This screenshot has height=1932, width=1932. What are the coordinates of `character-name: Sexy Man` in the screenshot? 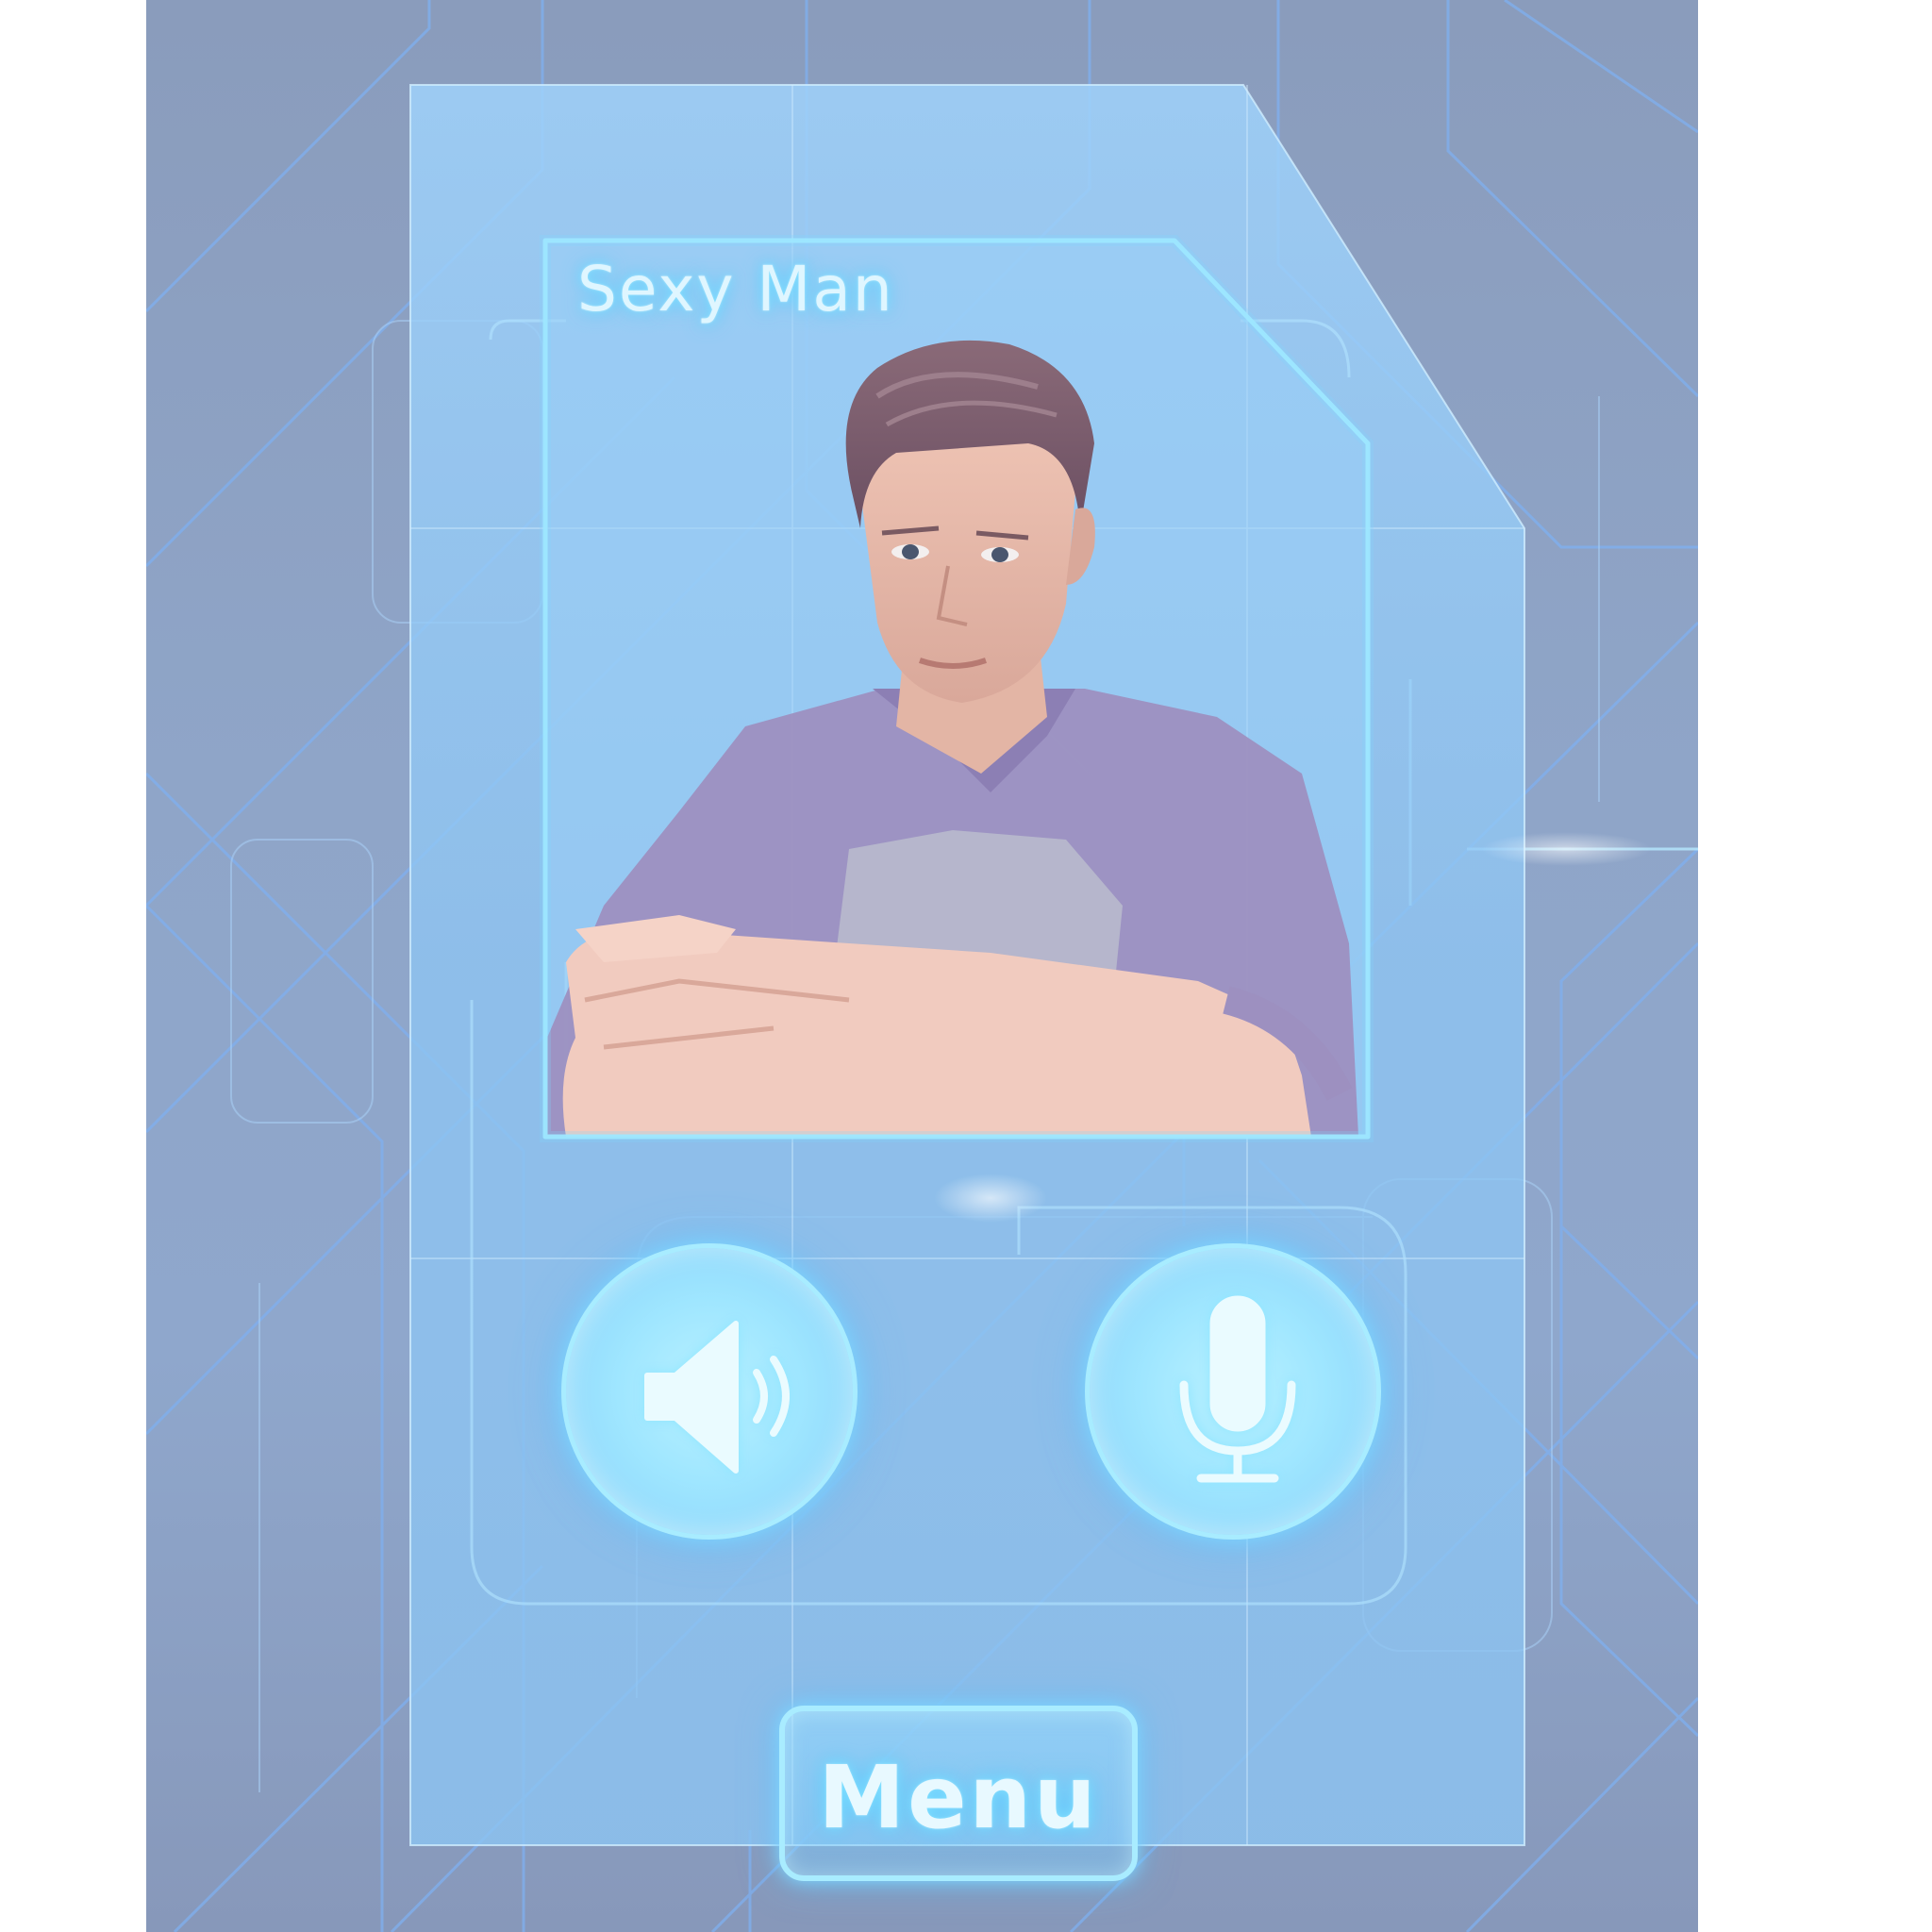 It's located at (735, 289).